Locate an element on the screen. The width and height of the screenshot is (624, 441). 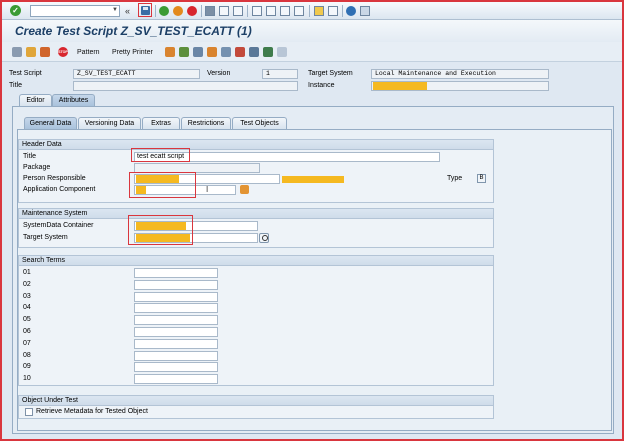
search-term-label: 03 is located at coordinates (27, 296).